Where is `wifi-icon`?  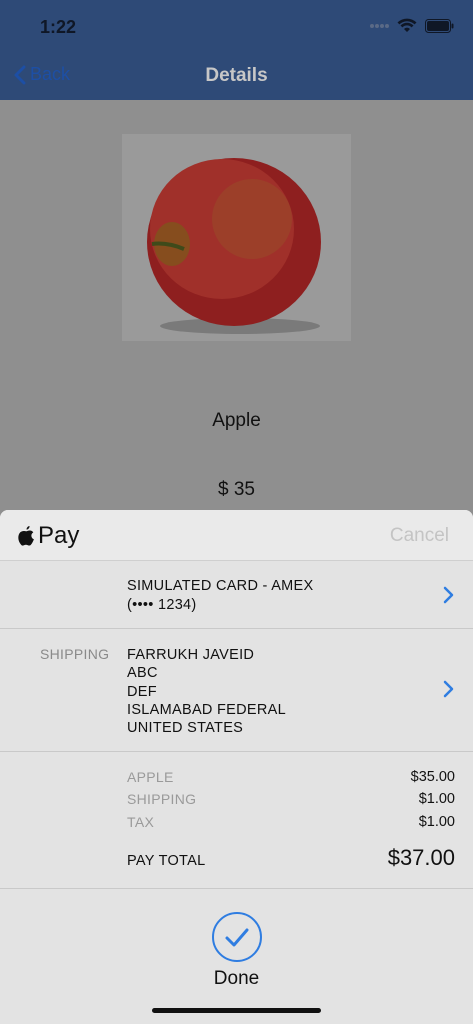 wifi-icon is located at coordinates (407, 25).